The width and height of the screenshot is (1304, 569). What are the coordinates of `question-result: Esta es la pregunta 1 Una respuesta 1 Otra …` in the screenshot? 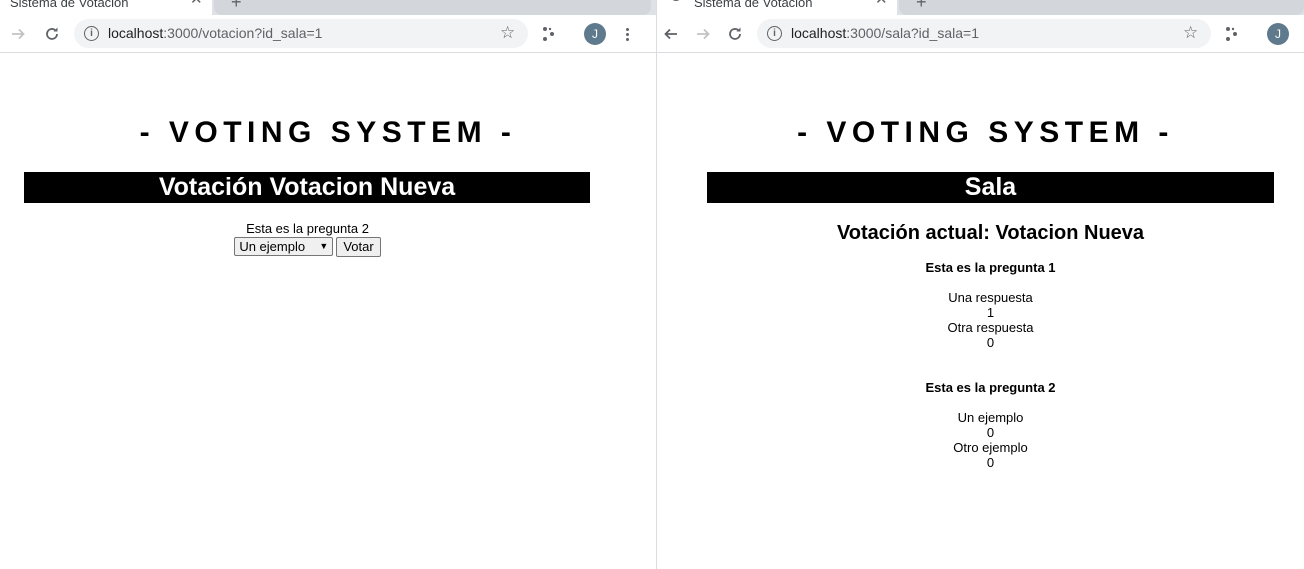 It's located at (990, 320).